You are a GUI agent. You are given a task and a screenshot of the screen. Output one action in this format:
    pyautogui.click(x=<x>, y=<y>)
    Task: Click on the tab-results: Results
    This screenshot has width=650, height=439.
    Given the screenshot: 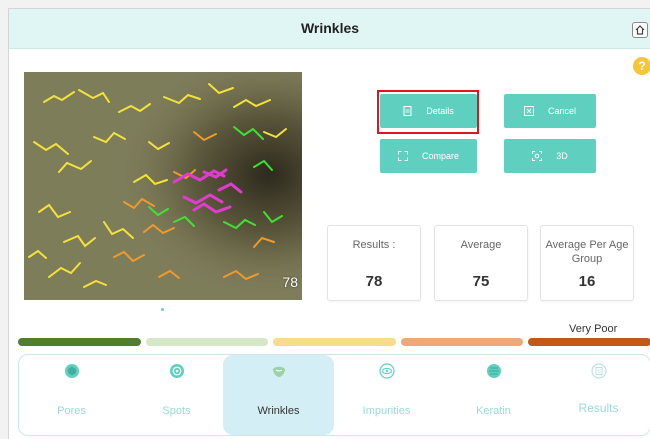 What is the action you would take?
    pyautogui.click(x=598, y=395)
    